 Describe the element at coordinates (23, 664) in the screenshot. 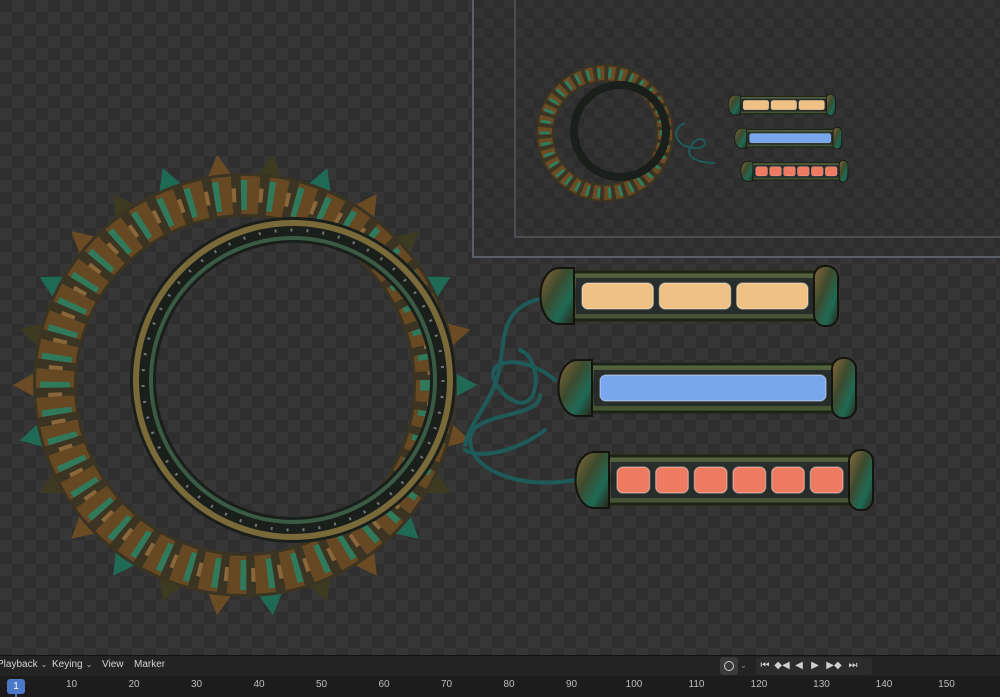

I see `playback-menu: Playback ⌄` at that location.